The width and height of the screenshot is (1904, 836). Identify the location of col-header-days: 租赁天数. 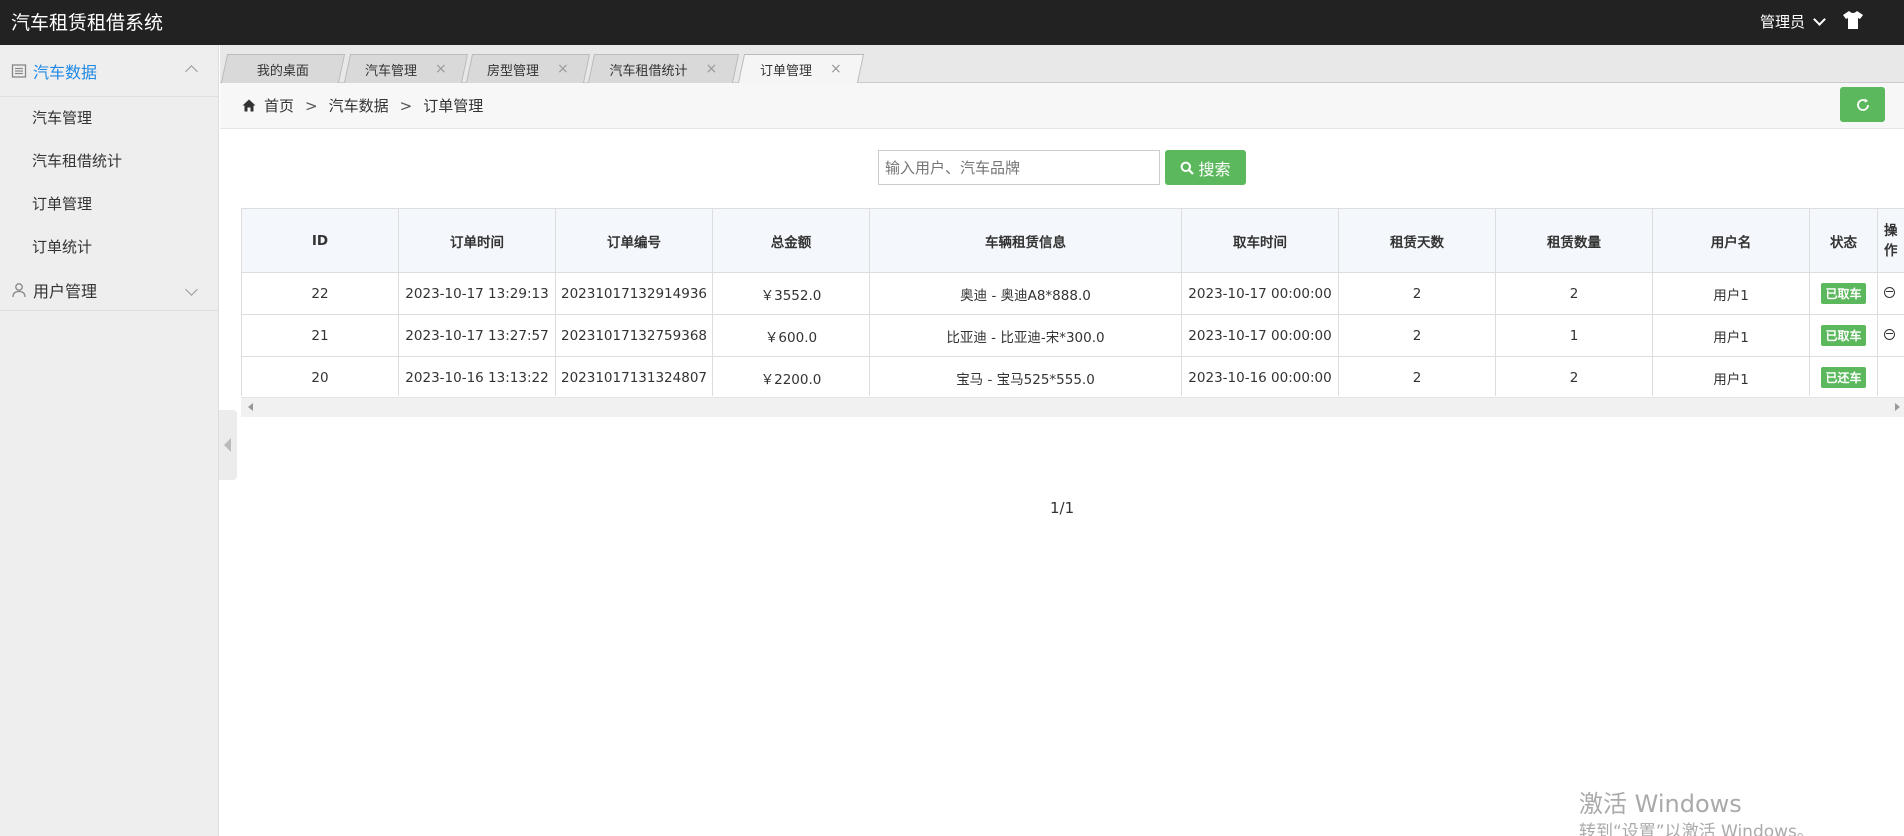
(1417, 240).